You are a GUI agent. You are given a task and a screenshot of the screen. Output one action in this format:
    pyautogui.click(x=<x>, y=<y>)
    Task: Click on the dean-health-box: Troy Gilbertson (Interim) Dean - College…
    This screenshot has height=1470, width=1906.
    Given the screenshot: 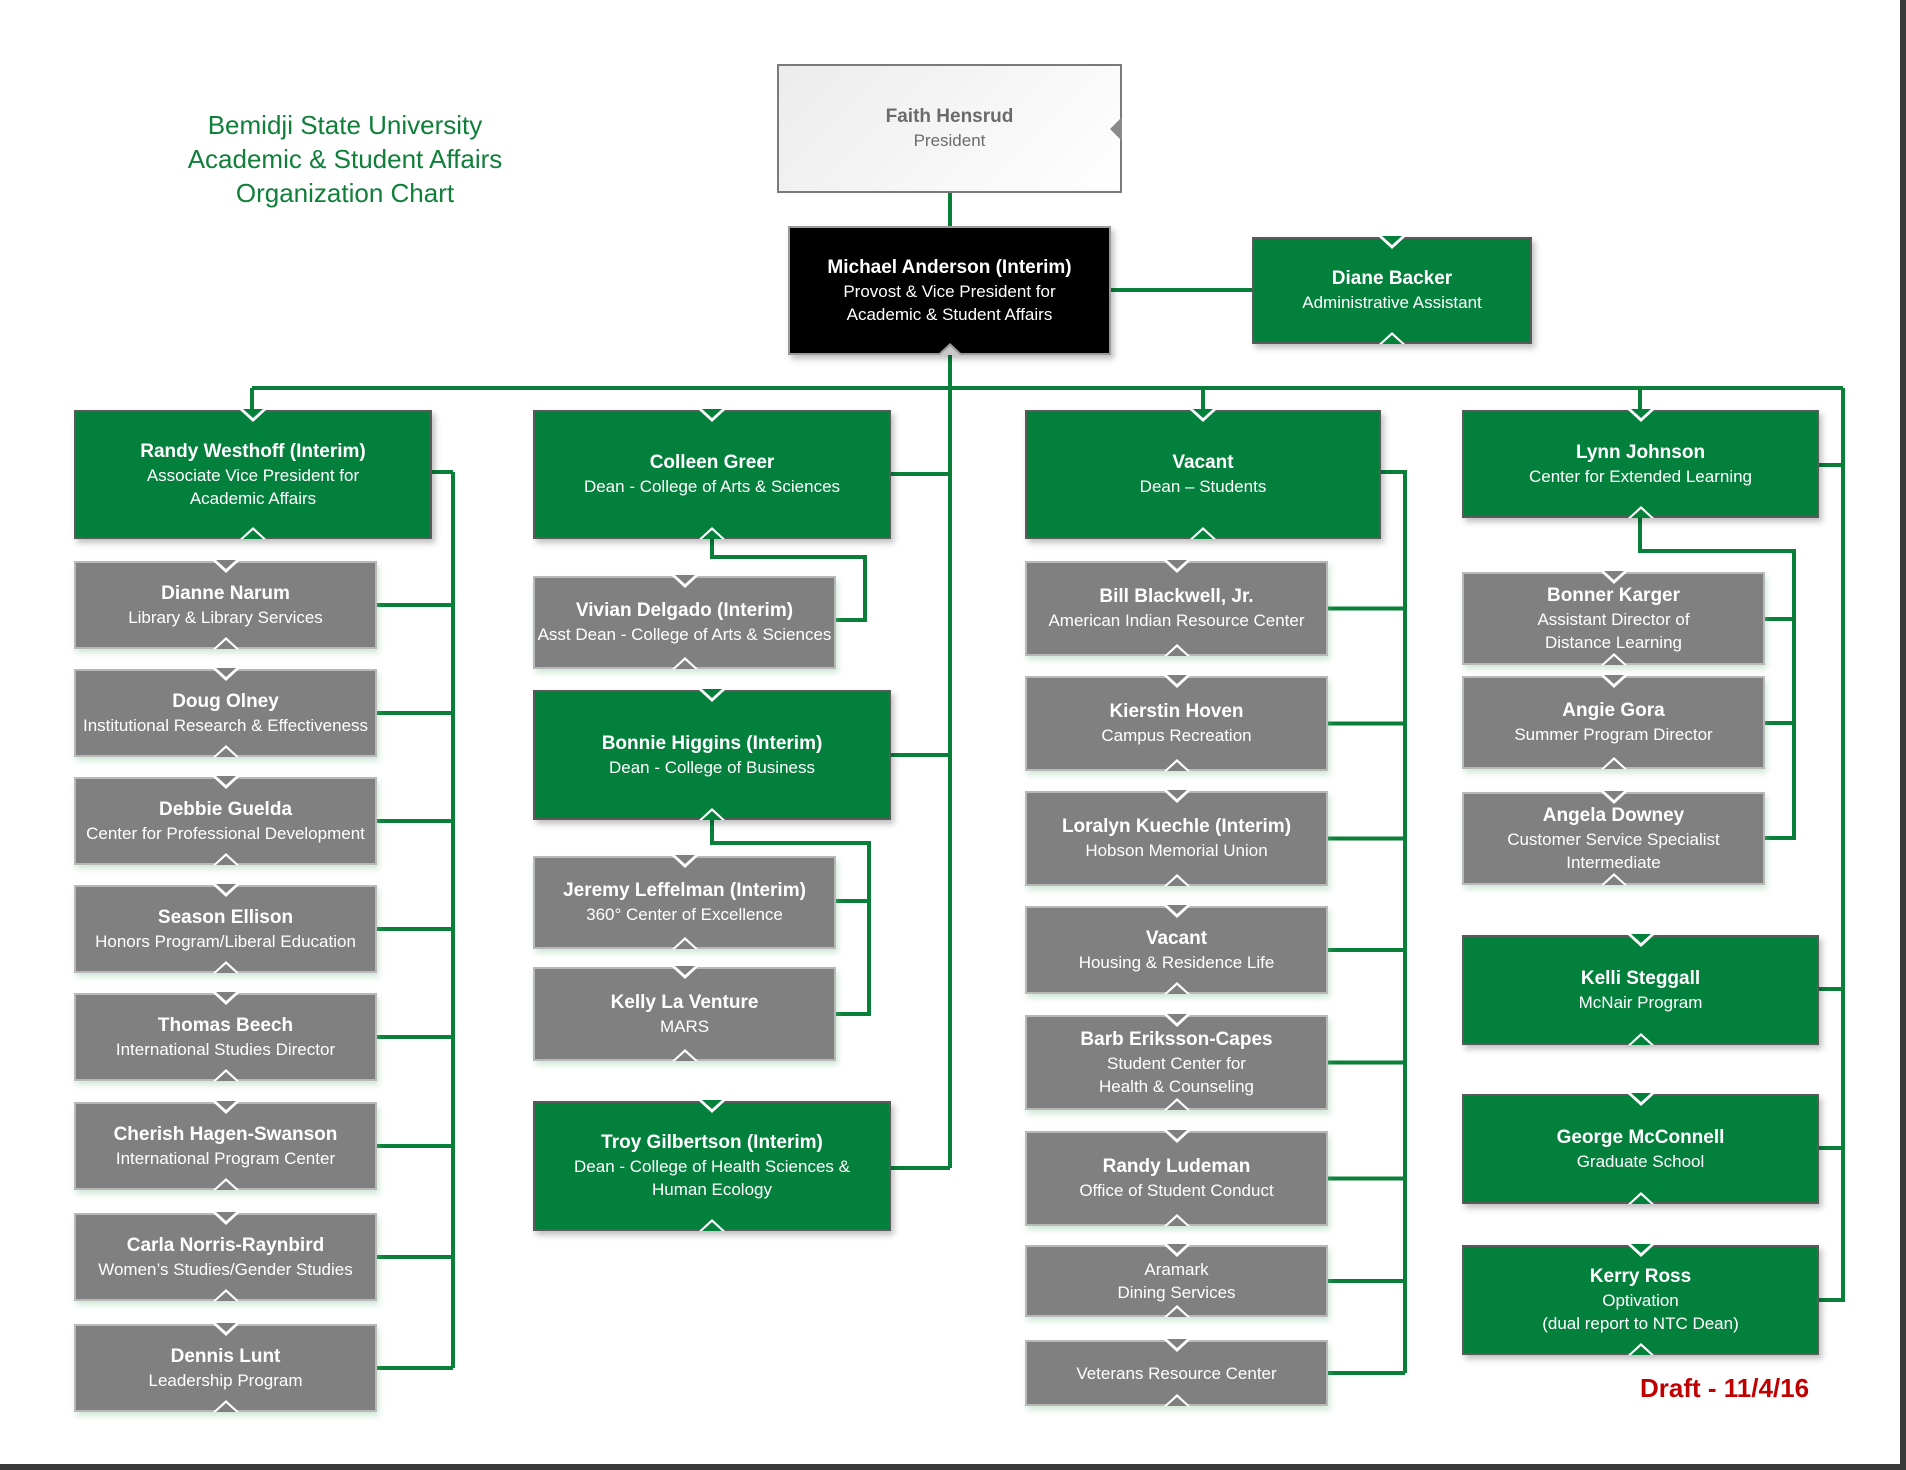 What is the action you would take?
    pyautogui.click(x=712, y=1165)
    